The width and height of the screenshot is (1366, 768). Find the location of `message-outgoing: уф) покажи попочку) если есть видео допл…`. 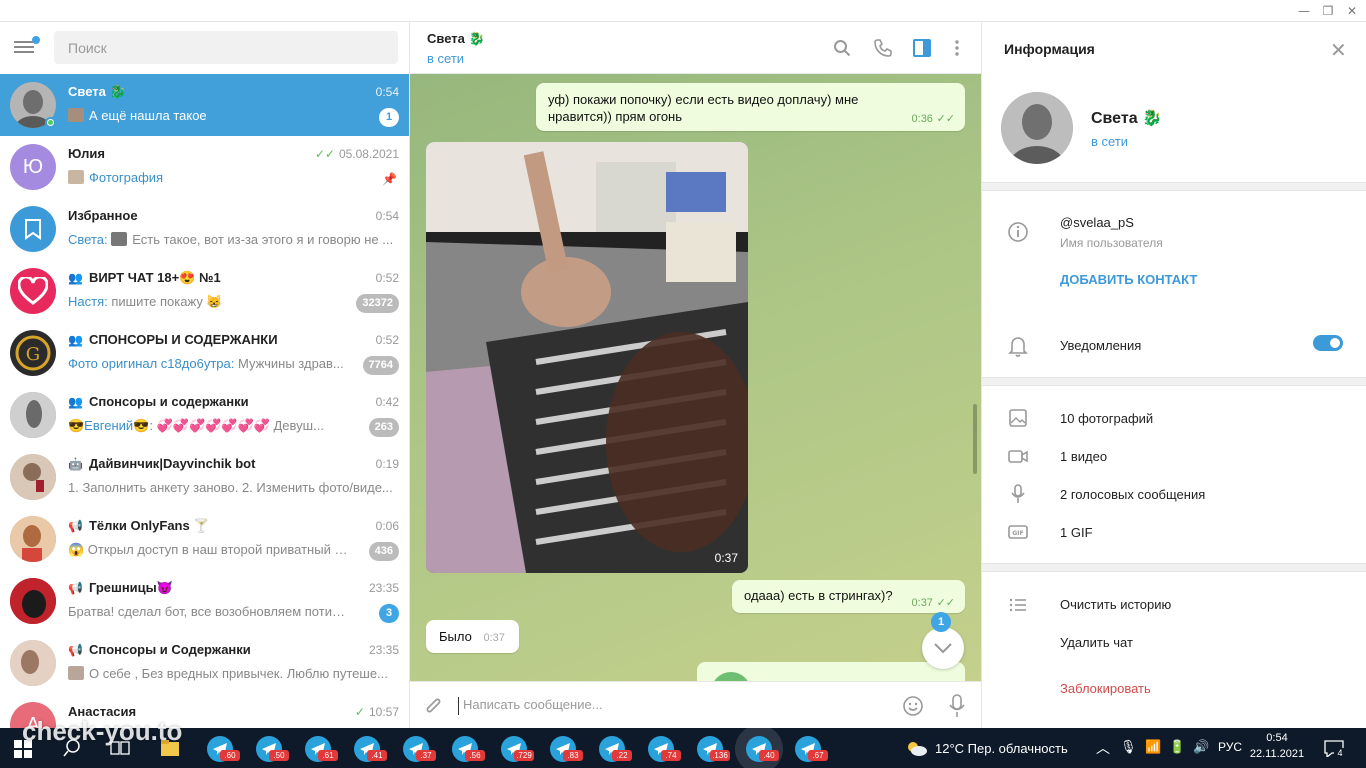

message-outgoing: уф) покажи попочку) если есть видео допл… is located at coordinates (750, 107).